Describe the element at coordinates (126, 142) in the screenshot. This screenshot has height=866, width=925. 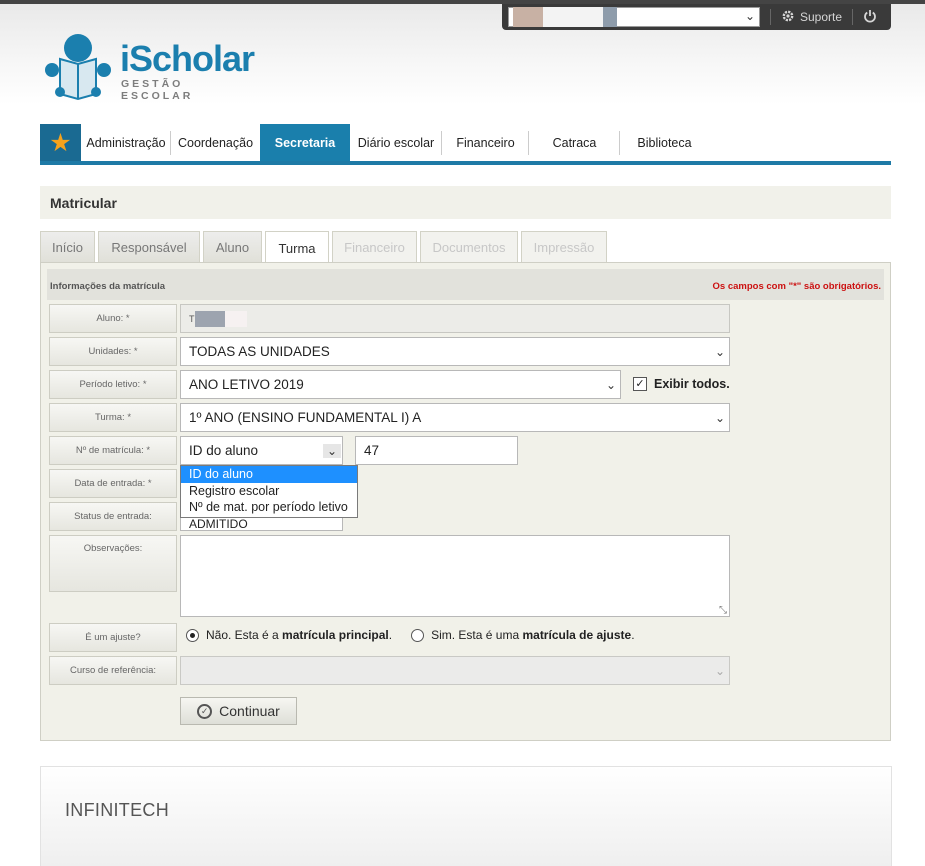
I see `nav-item-administracao: Administração` at that location.